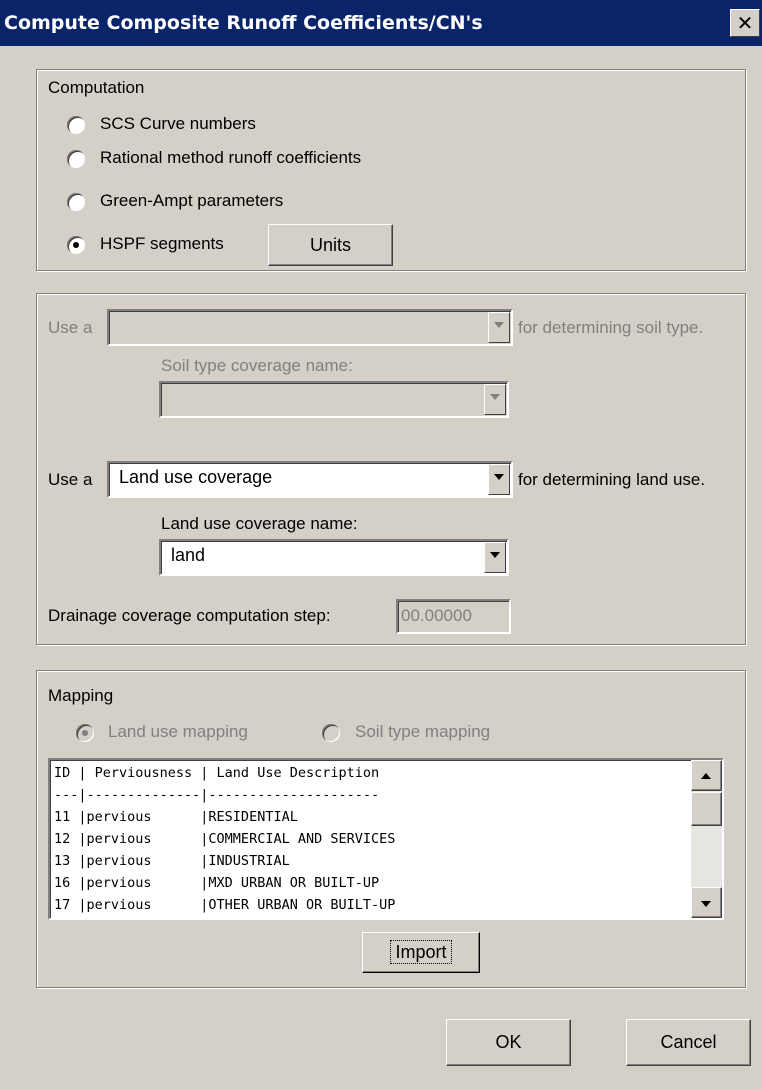 The image size is (762, 1089). I want to click on close-icon: ✕, so click(745, 23).